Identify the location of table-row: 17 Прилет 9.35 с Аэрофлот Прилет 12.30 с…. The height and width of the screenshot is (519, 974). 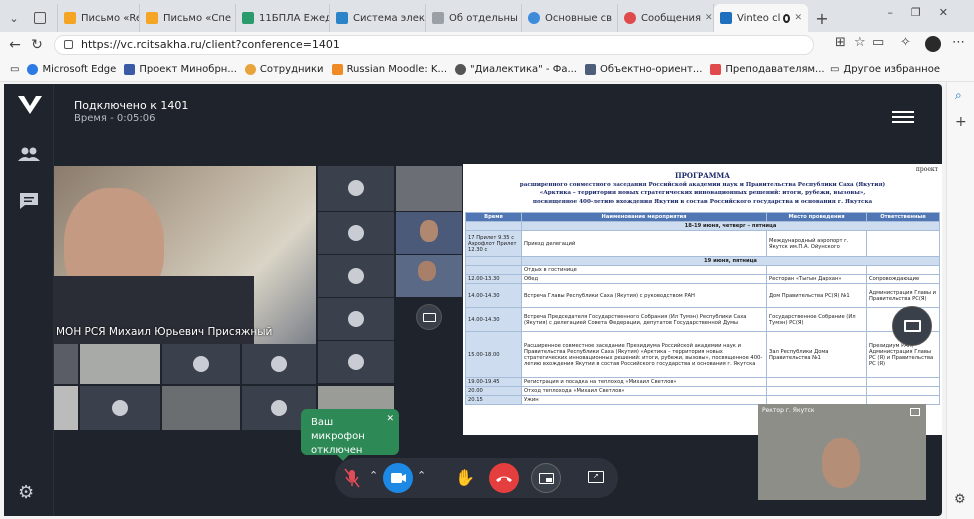
(702, 243).